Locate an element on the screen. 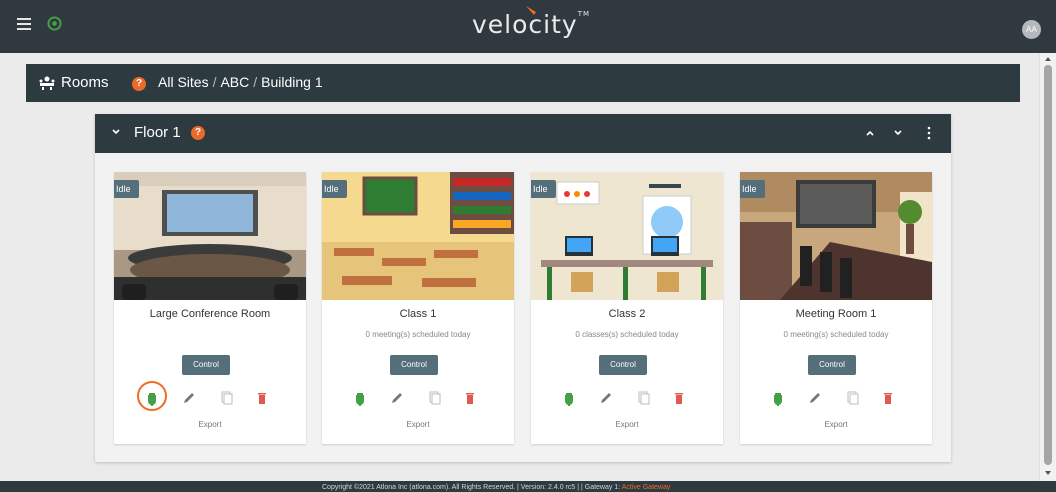 This screenshot has height=492, width=1056. room-name: Meeting Room 1 is located at coordinates (836, 314).